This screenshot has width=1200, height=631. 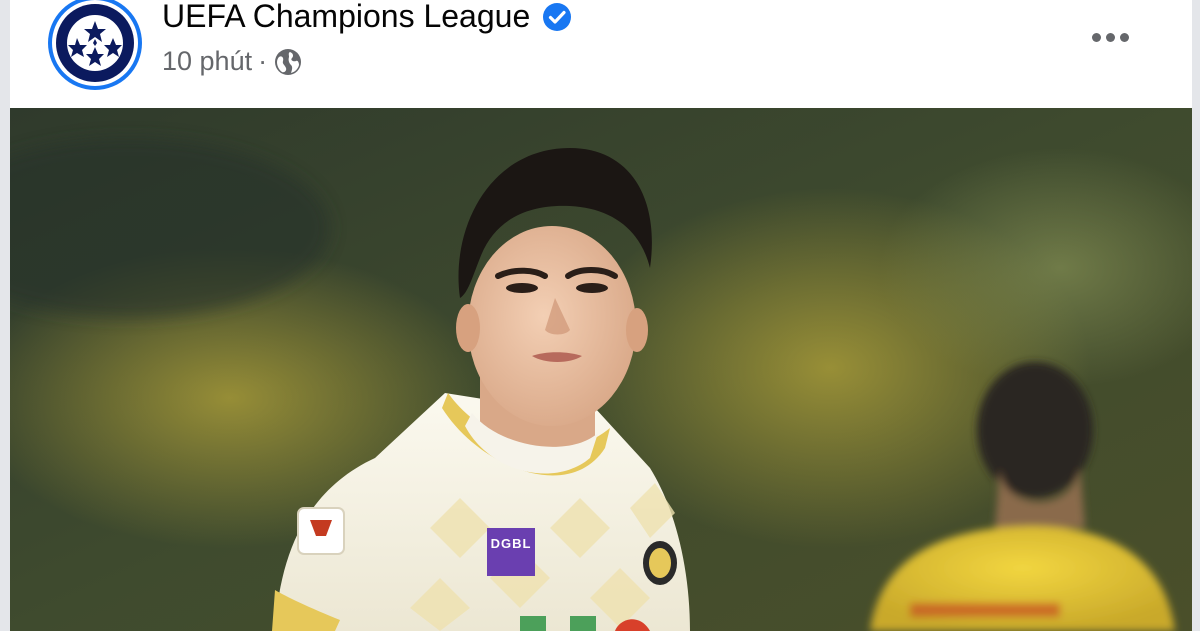 I want to click on champions-league-starball-icon, so click(x=95, y=43).